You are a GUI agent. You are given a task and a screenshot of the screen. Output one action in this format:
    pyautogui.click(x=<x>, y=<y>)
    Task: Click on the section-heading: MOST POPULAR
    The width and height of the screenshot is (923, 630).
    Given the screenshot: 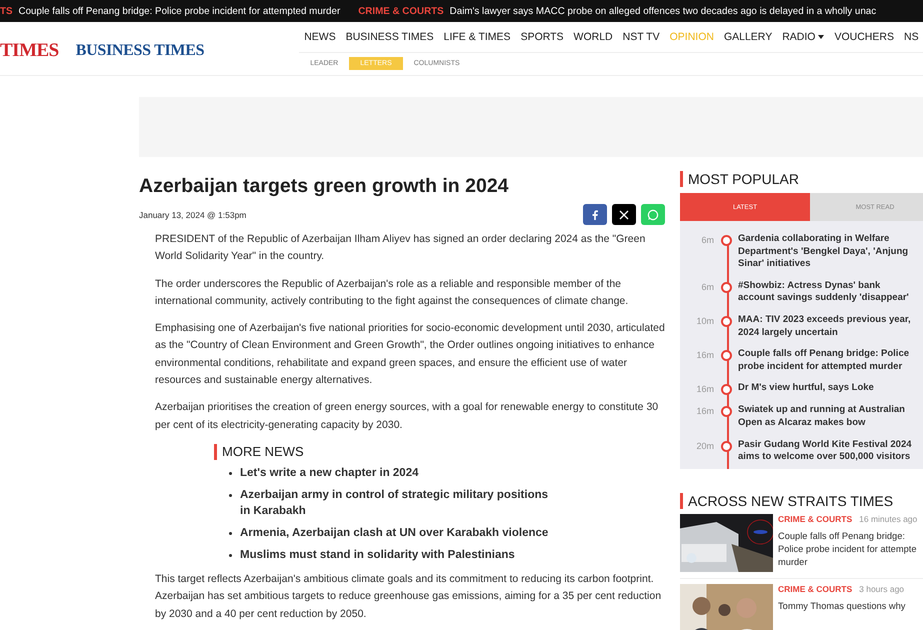 What is the action you would take?
    pyautogui.click(x=743, y=179)
    